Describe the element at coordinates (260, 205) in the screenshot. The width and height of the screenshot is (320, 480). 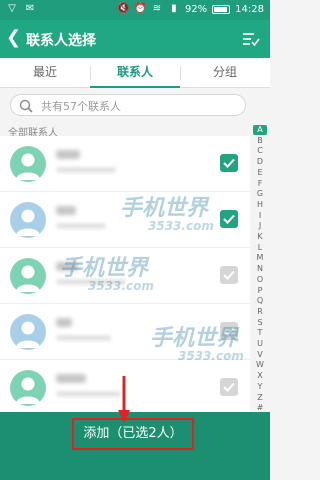
I see `index-letter: H` at that location.